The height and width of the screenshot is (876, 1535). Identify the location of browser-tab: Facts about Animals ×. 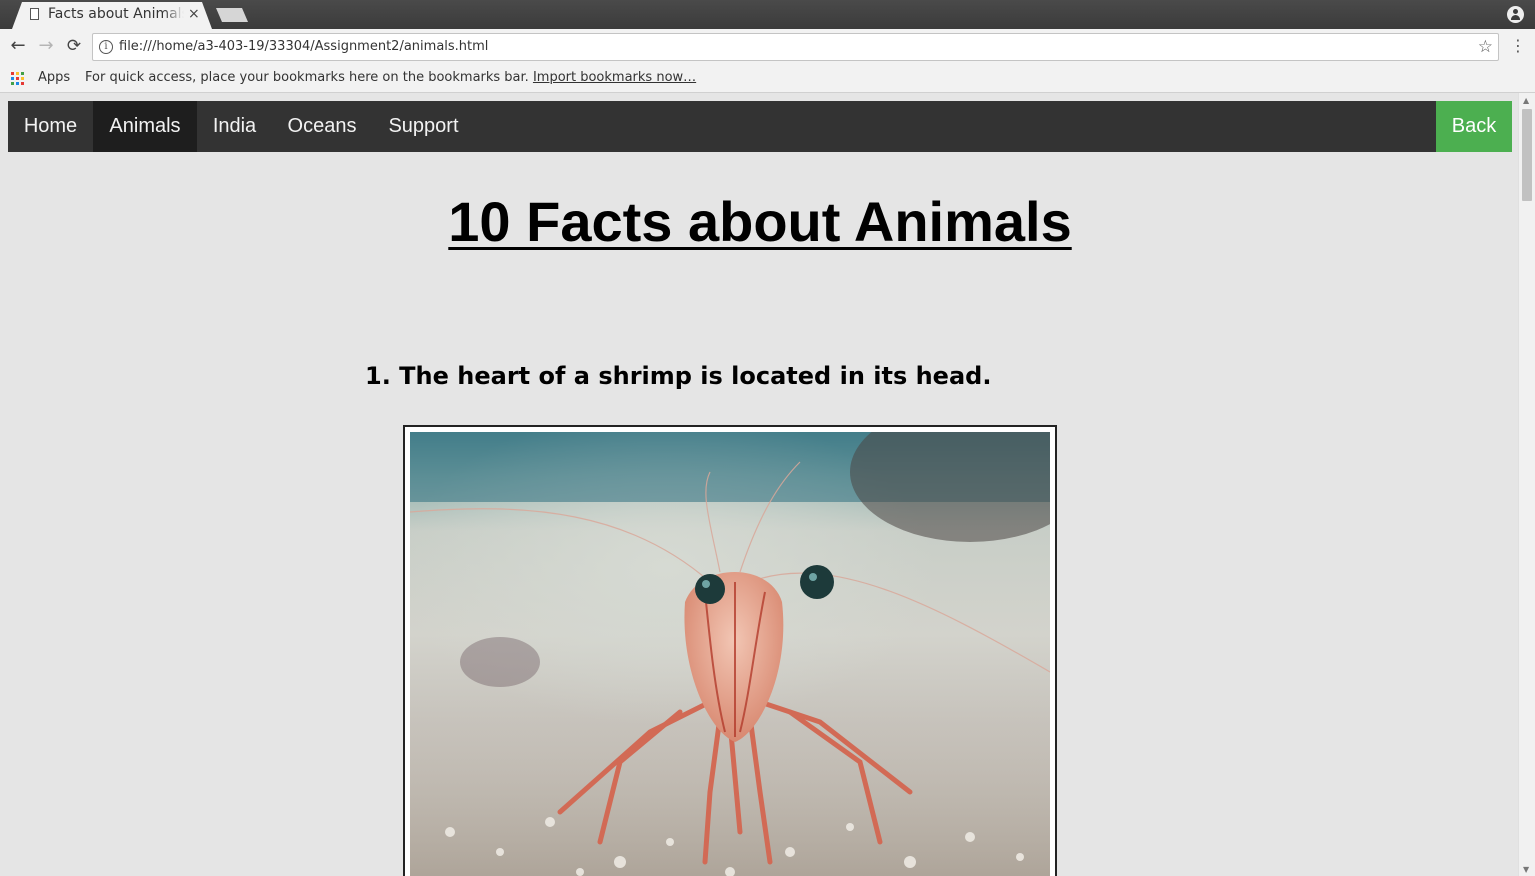
(112, 15).